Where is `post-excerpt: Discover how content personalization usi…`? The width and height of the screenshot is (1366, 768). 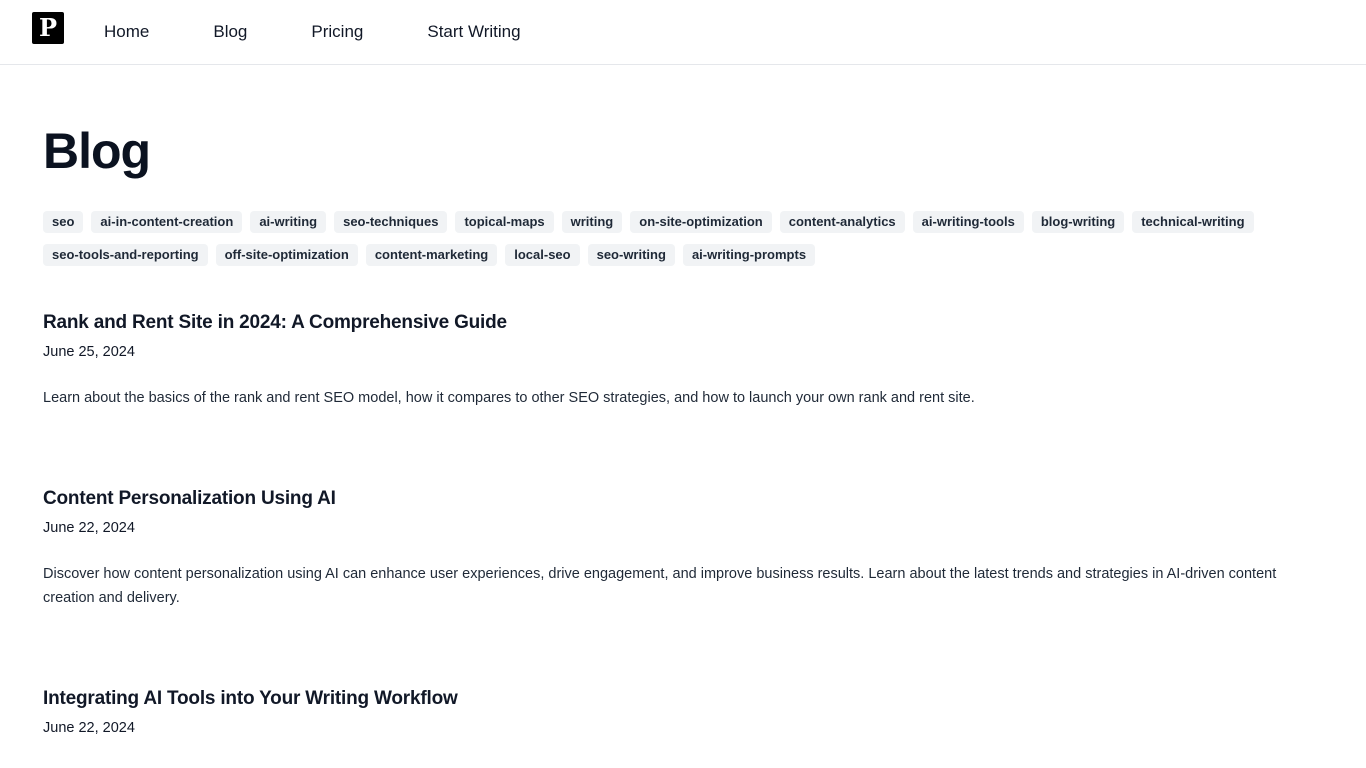
post-excerpt: Discover how content personalization usi… is located at coordinates (660, 586).